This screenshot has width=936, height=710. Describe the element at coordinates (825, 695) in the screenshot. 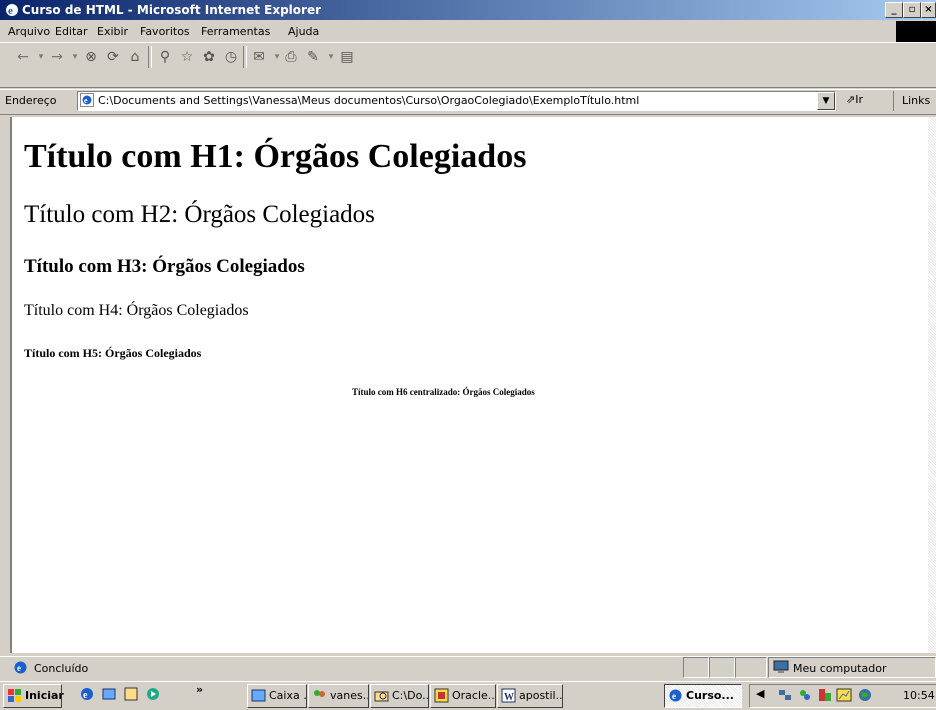

I see `app-tray-icon` at that location.